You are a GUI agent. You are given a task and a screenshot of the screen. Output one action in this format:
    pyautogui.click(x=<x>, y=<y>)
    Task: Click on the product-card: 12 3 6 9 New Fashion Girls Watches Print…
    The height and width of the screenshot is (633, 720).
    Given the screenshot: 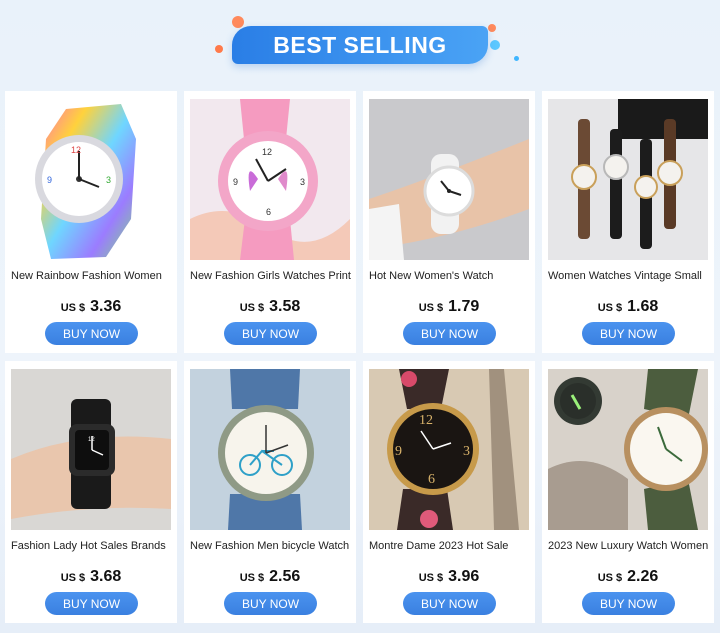 What is the action you would take?
    pyautogui.click(x=270, y=222)
    